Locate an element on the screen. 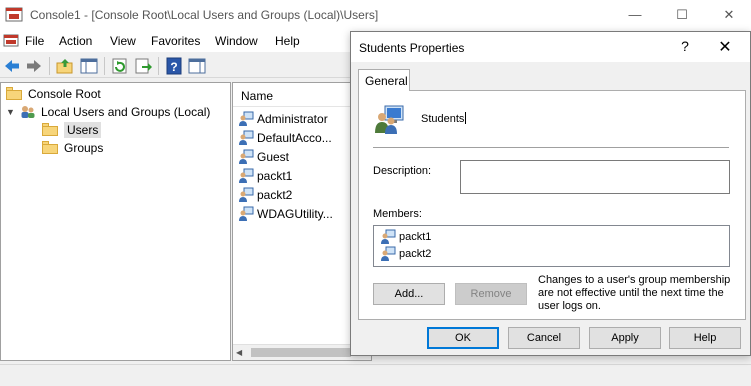 This screenshot has height=386, width=751. member-item: packt2 is located at coordinates (405, 254).